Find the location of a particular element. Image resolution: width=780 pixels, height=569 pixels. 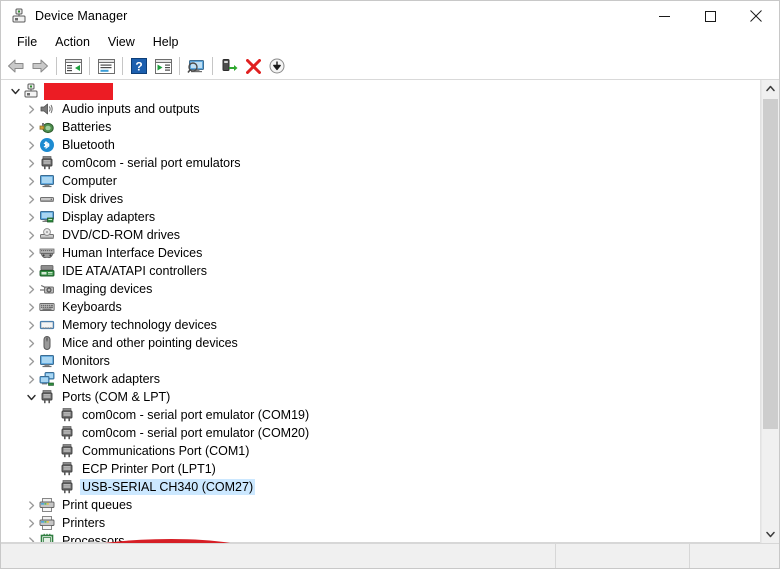

menu-help: Help is located at coordinates (166, 42).